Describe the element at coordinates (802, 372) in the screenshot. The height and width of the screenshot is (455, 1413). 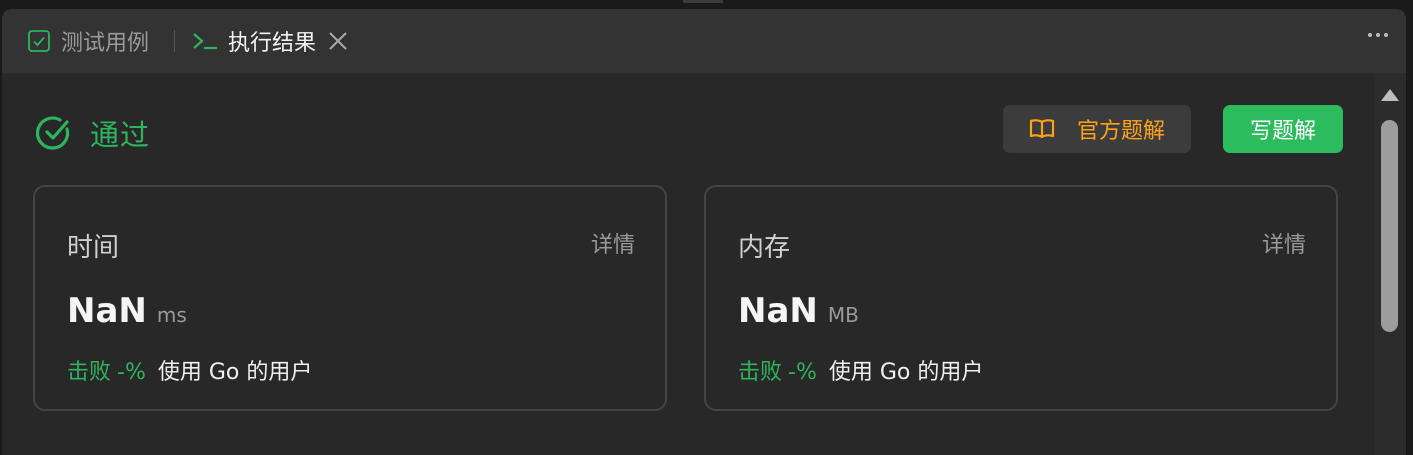
I see `memory-beat-percent: -%` at that location.